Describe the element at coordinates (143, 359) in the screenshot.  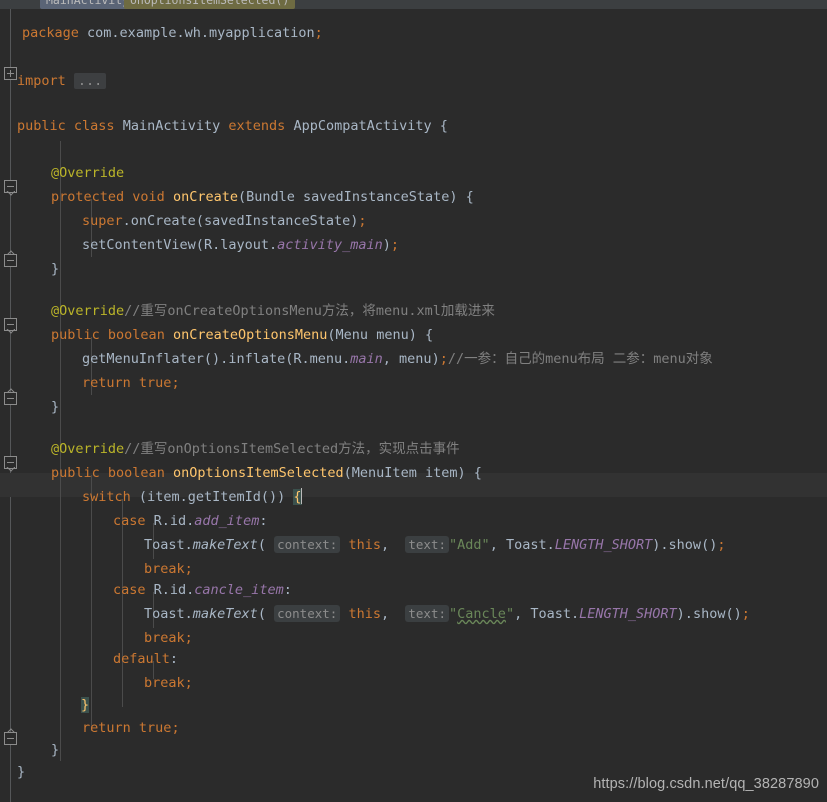
I see `call-getmenuinflater: getMenuInflater` at that location.